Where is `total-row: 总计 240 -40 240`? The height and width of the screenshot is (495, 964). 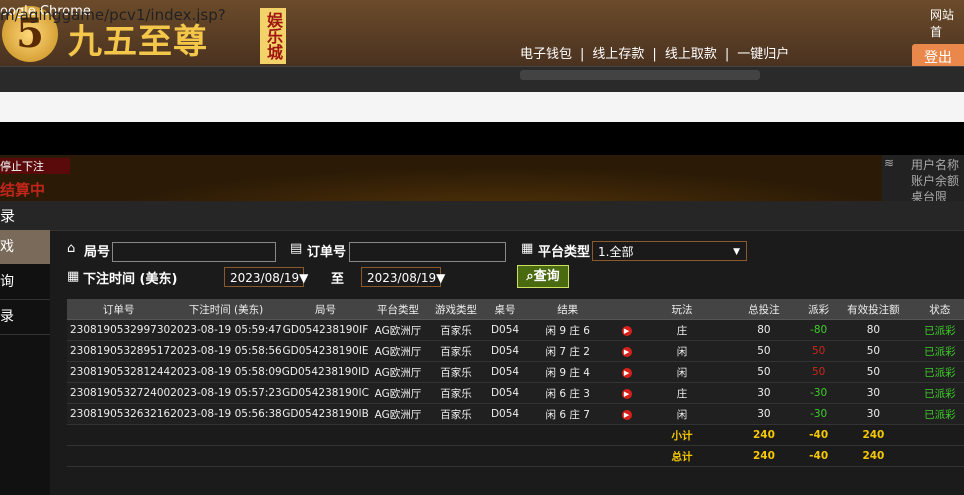
total-row: 总计 240 -40 240 is located at coordinates (515, 456).